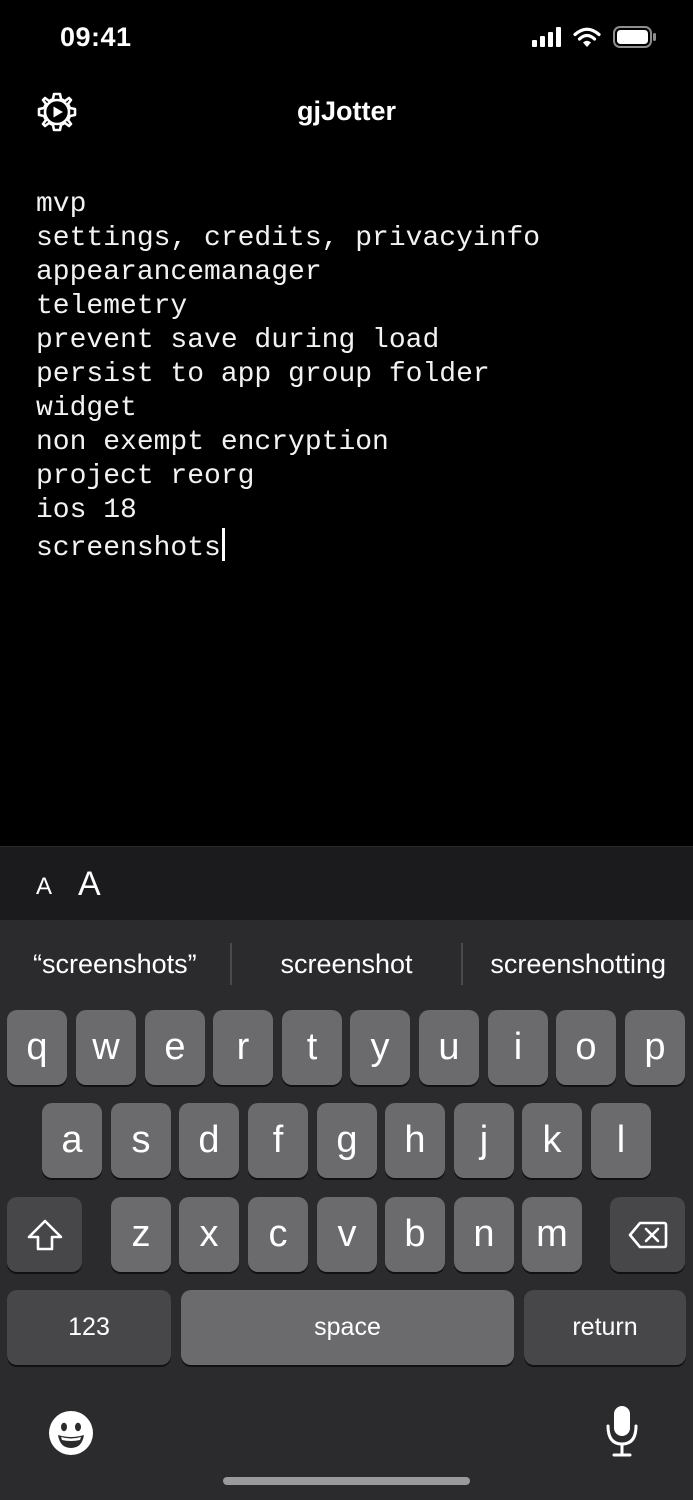 The width and height of the screenshot is (693, 1500). I want to click on suggestion-item: screenshotting, so click(578, 964).